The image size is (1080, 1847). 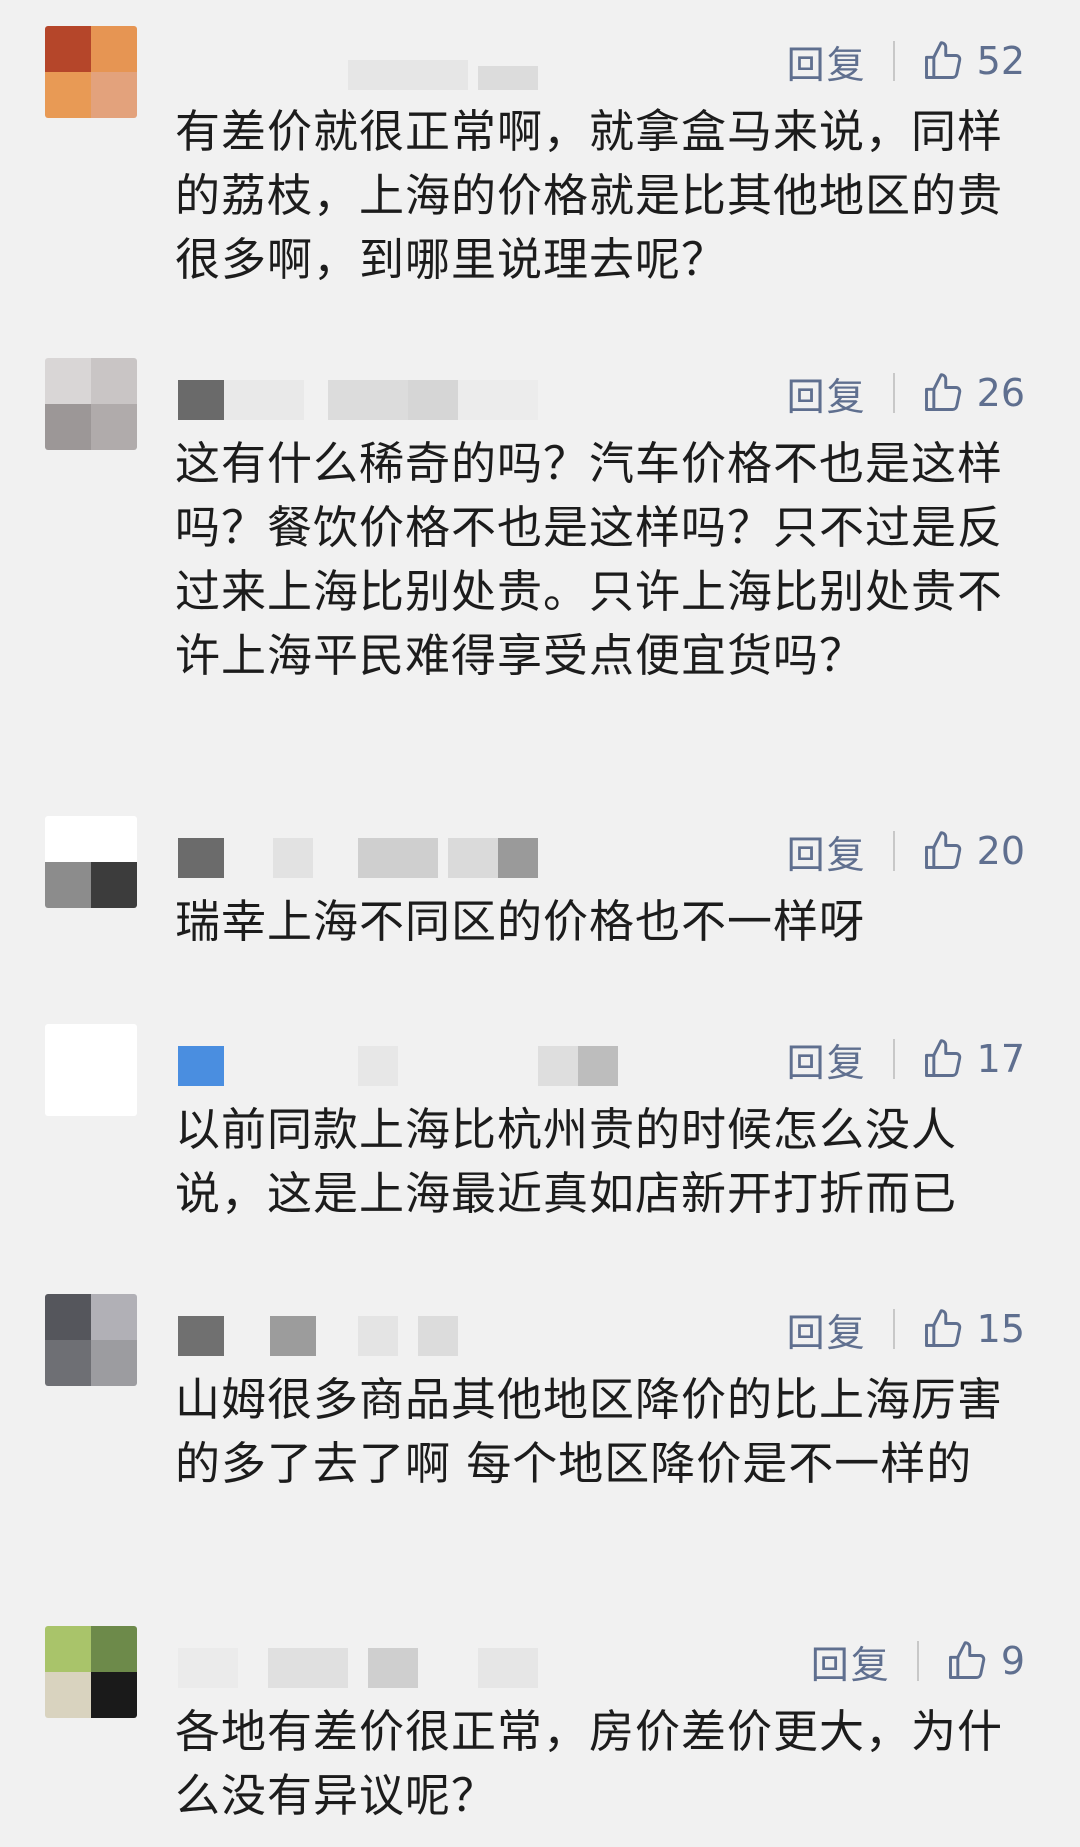 I want to click on like-count: 26, so click(x=1000, y=393).